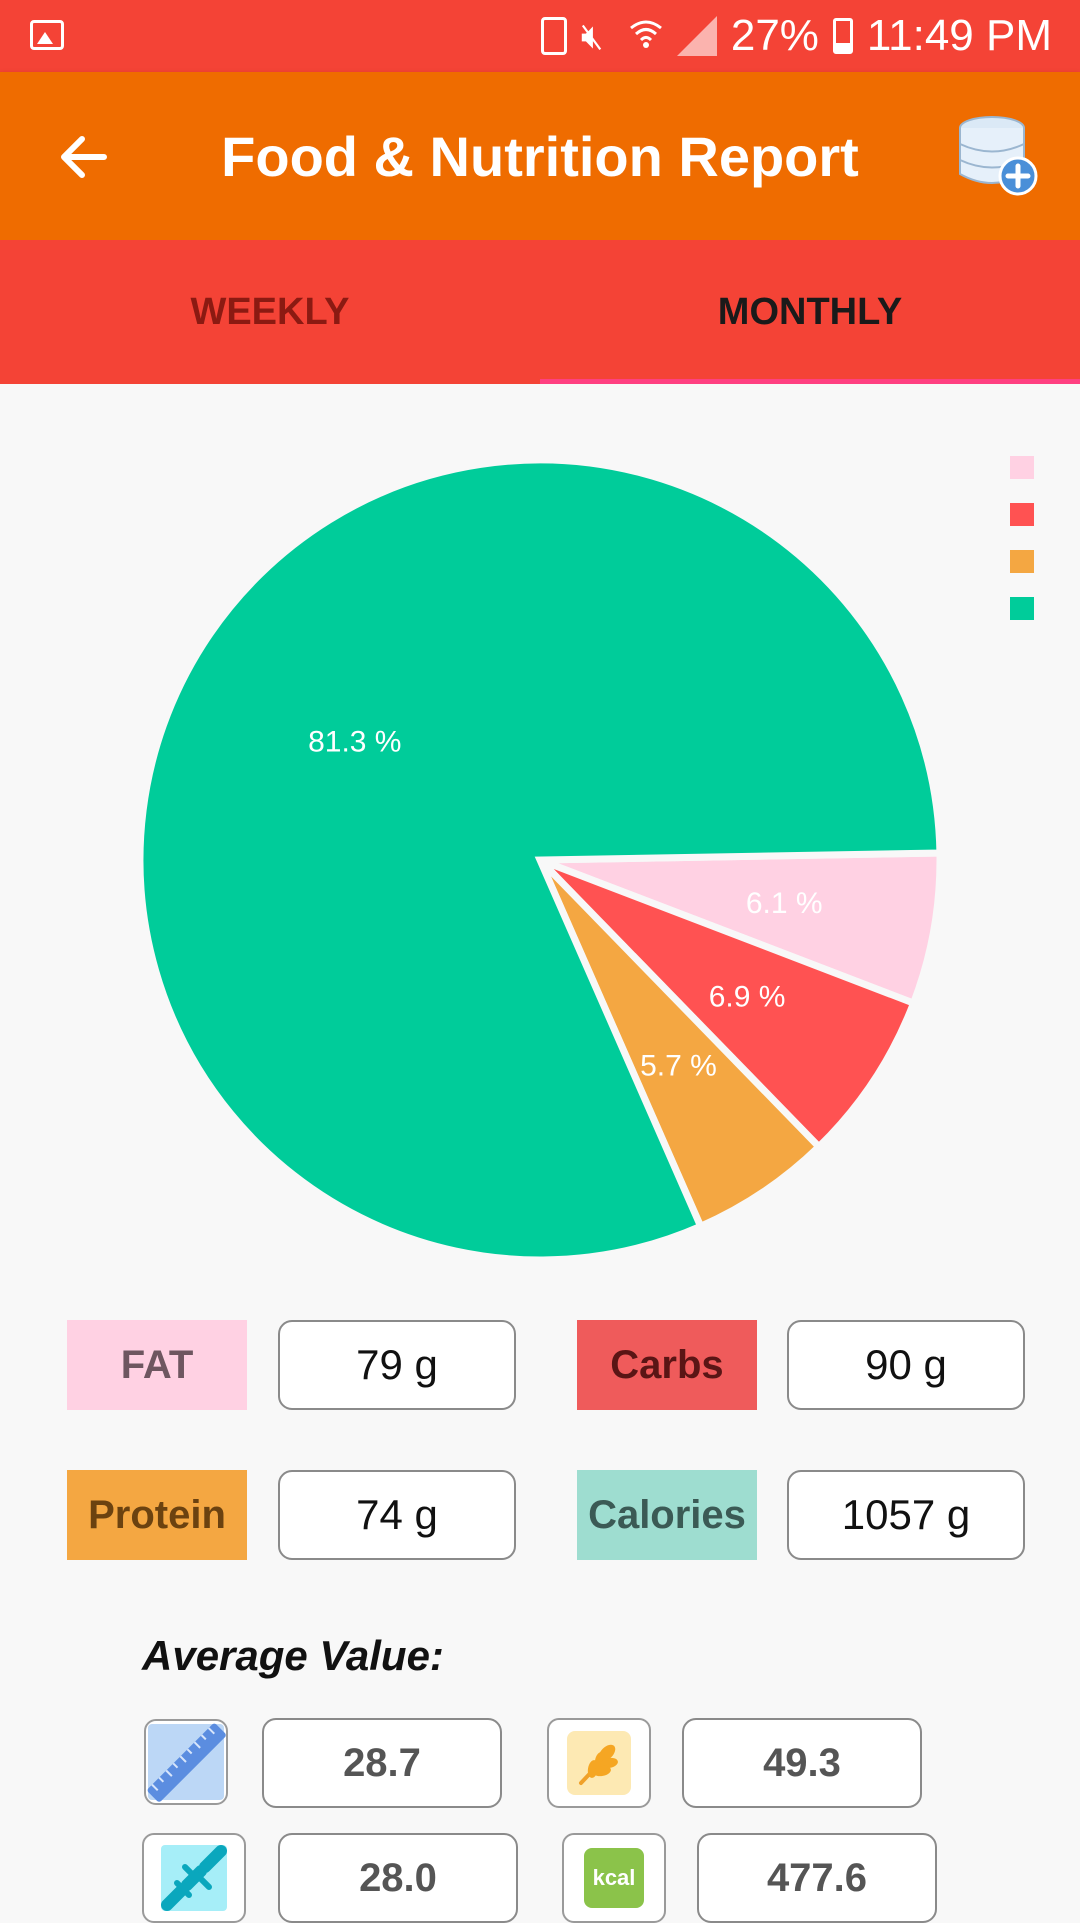 Image resolution: width=1080 pixels, height=1923 pixels. Describe the element at coordinates (157, 1515) in the screenshot. I see `protein-label: Protein` at that location.